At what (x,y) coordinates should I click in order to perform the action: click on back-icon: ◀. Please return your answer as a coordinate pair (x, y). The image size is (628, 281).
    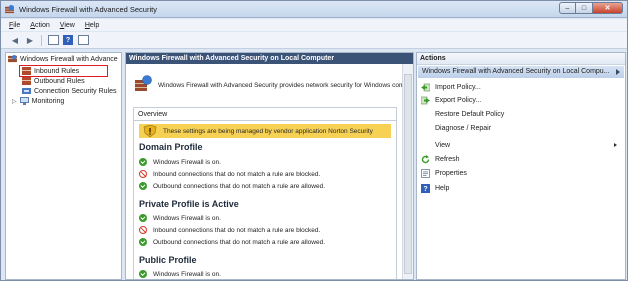
    Looking at the image, I should click on (15, 40).